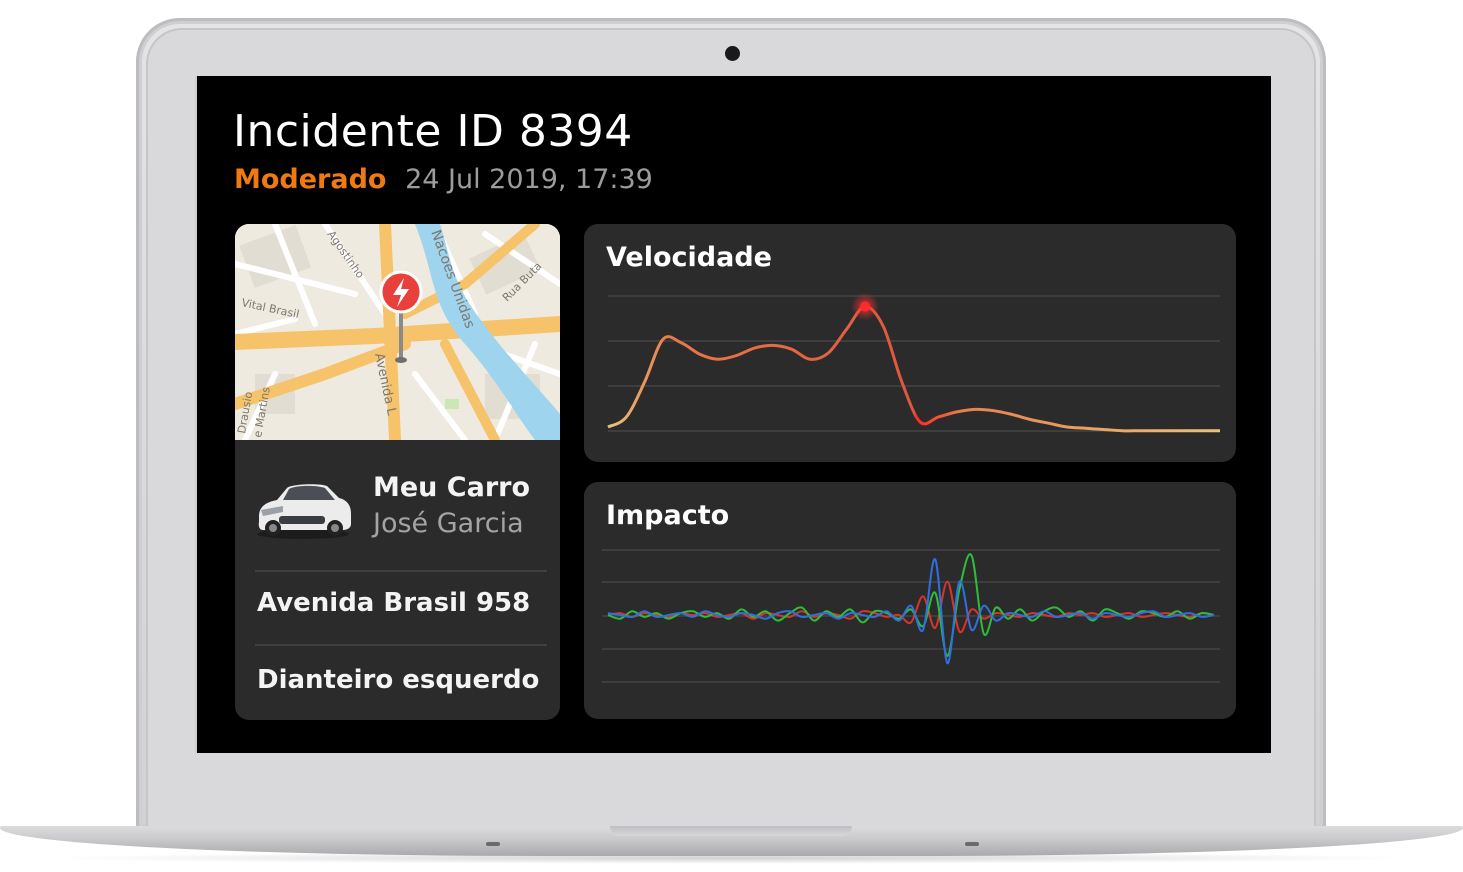  Describe the element at coordinates (731, 831) in the screenshot. I see `laptop-notch` at that location.